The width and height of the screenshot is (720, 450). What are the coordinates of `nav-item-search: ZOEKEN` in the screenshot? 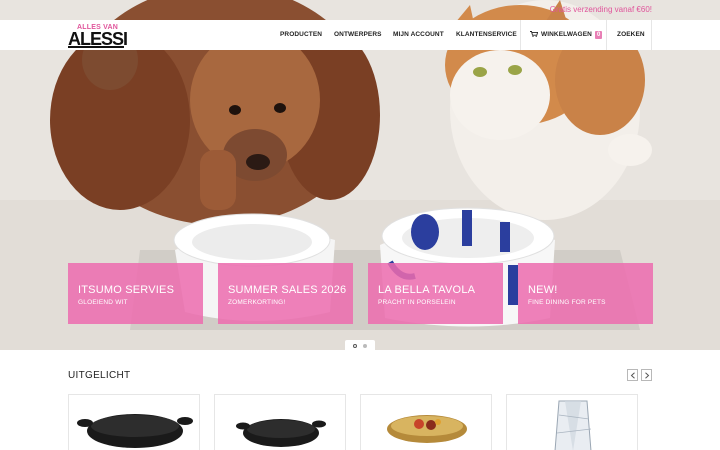 It's located at (631, 35).